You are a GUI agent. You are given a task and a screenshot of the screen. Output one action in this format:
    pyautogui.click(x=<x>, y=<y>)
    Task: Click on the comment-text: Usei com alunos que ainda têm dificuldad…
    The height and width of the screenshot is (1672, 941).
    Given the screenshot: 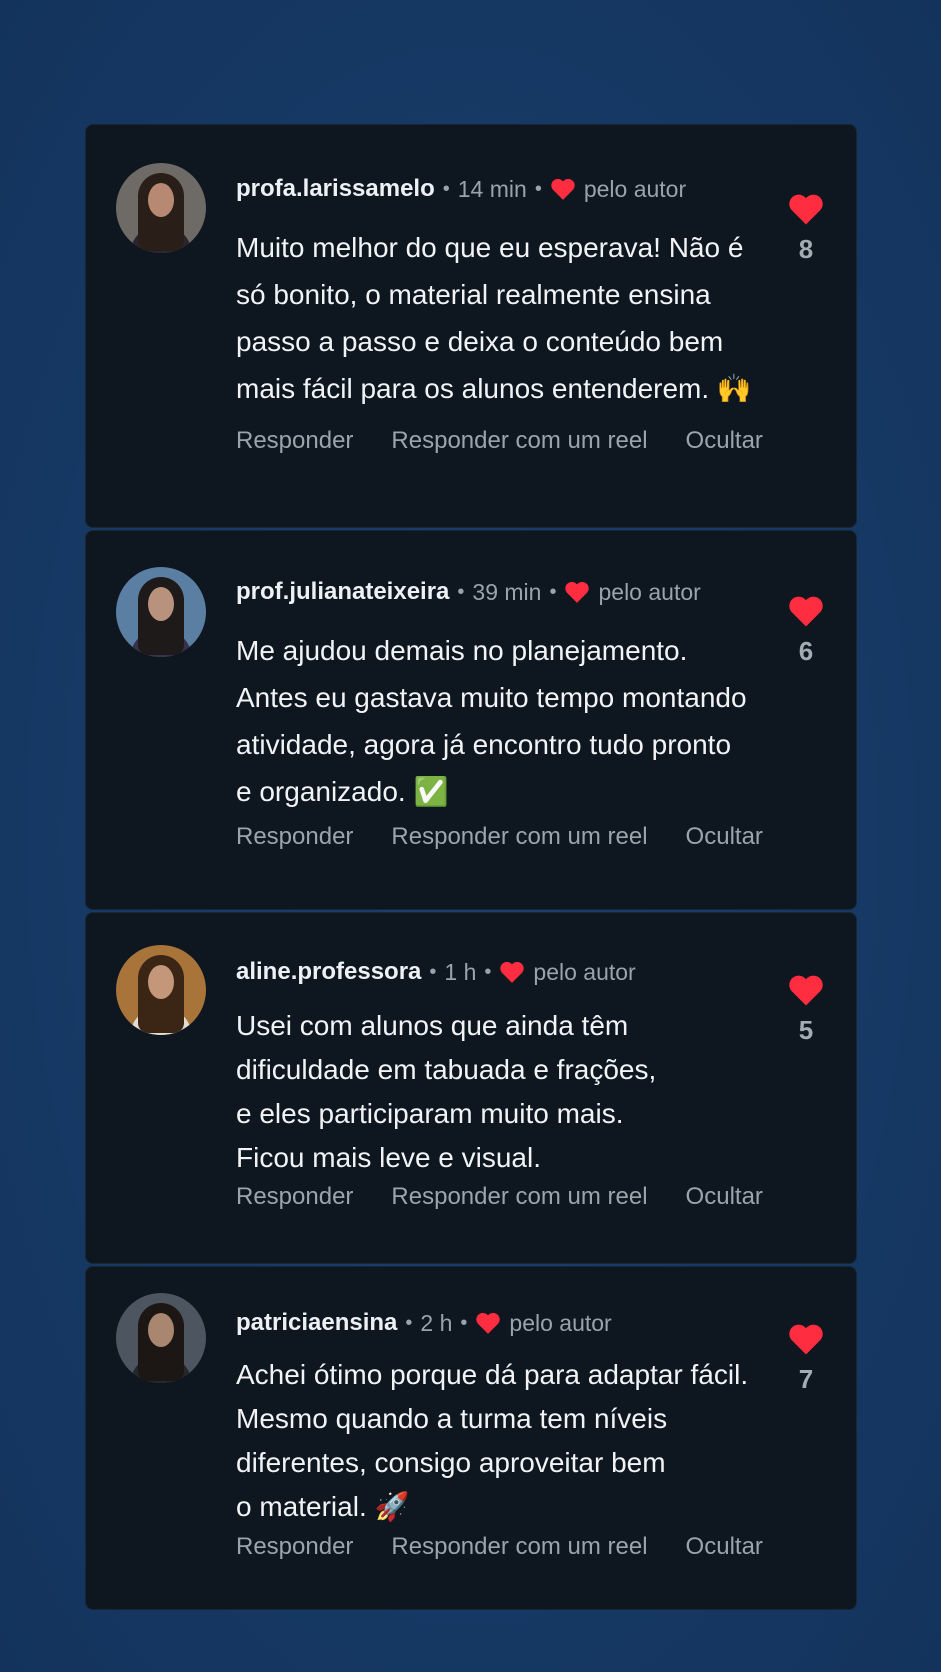 What is the action you would take?
    pyautogui.click(x=446, y=1091)
    